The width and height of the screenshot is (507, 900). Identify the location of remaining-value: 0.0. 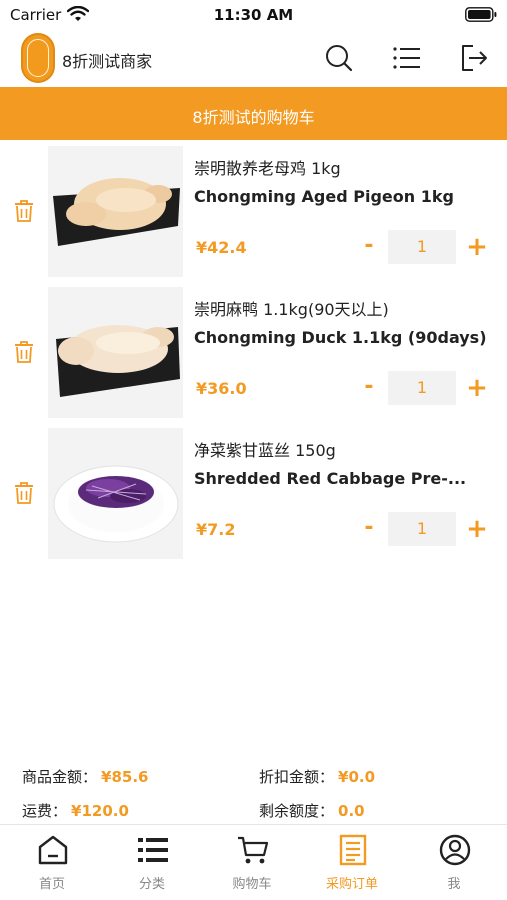
(351, 811).